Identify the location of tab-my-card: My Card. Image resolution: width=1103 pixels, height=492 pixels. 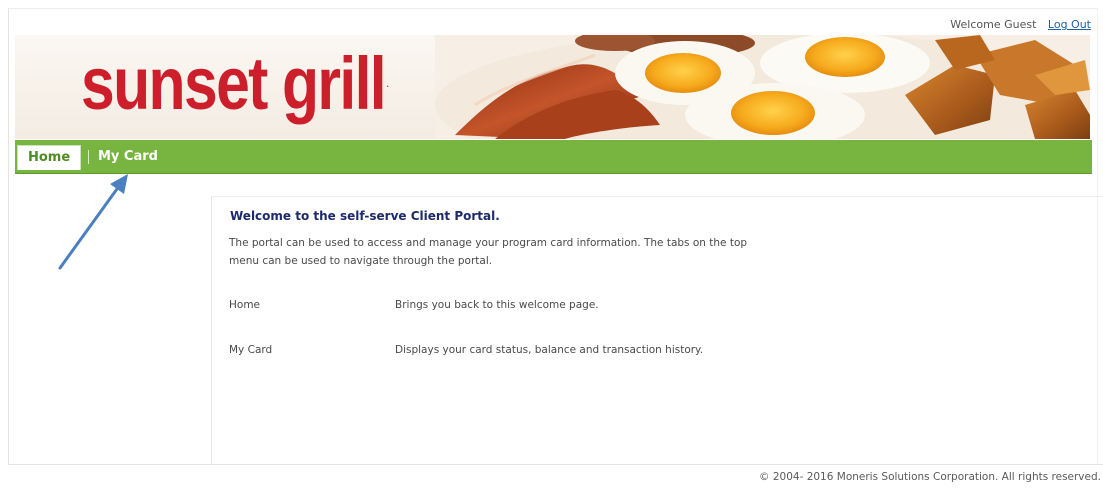
(128, 157).